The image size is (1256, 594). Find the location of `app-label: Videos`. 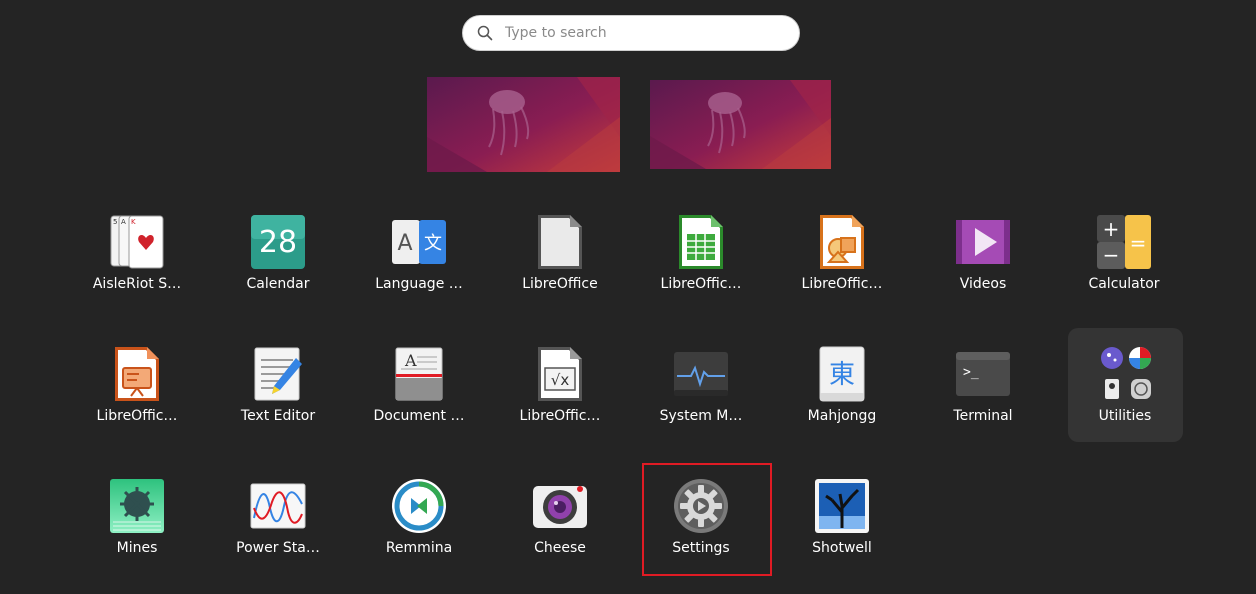

app-label: Videos is located at coordinates (983, 284).